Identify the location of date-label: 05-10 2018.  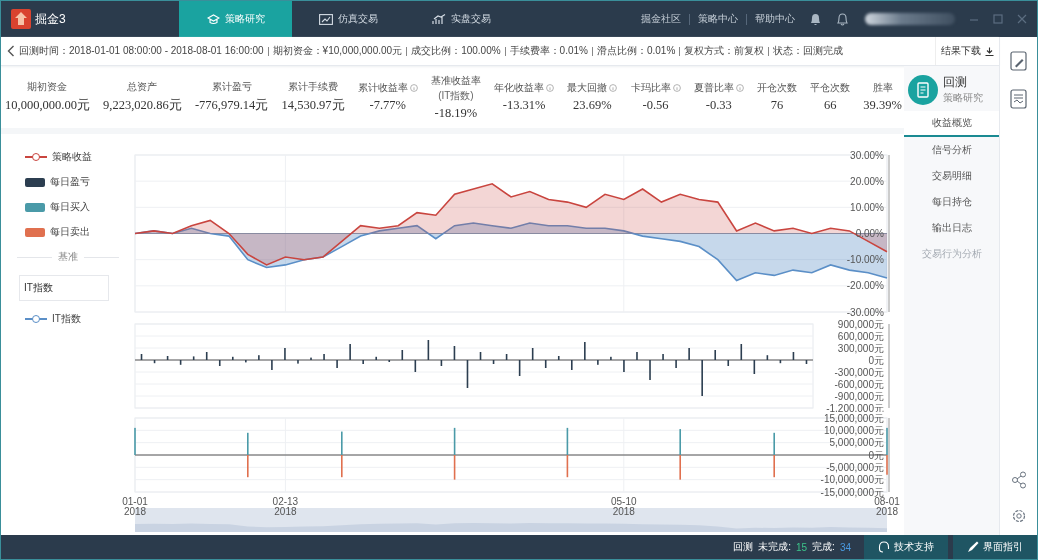
(624, 506).